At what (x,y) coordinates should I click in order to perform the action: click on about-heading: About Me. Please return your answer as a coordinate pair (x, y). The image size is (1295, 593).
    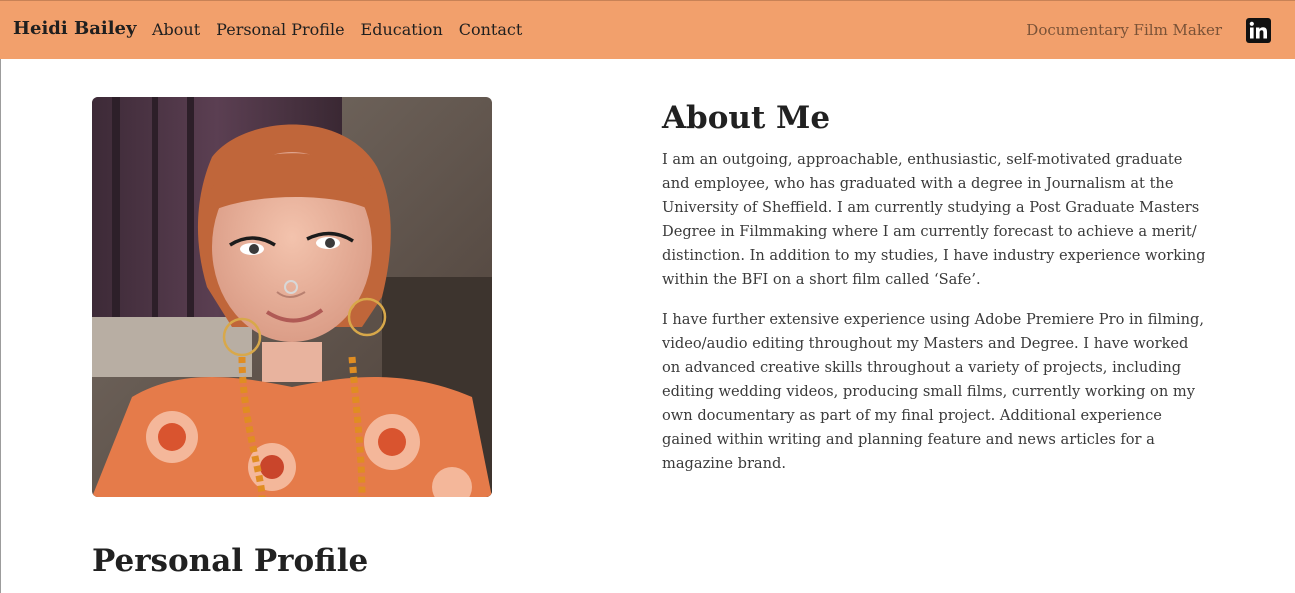
    Looking at the image, I should click on (746, 118).